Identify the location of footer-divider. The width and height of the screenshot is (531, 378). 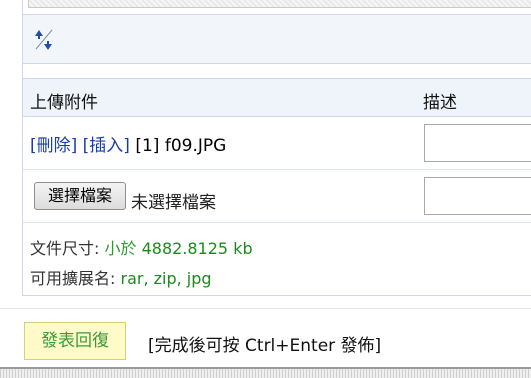
(265, 308).